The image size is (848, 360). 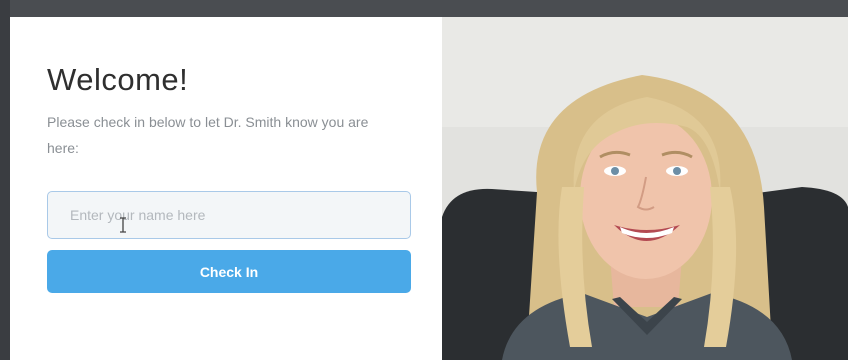 I want to click on name-input, so click(x=229, y=215).